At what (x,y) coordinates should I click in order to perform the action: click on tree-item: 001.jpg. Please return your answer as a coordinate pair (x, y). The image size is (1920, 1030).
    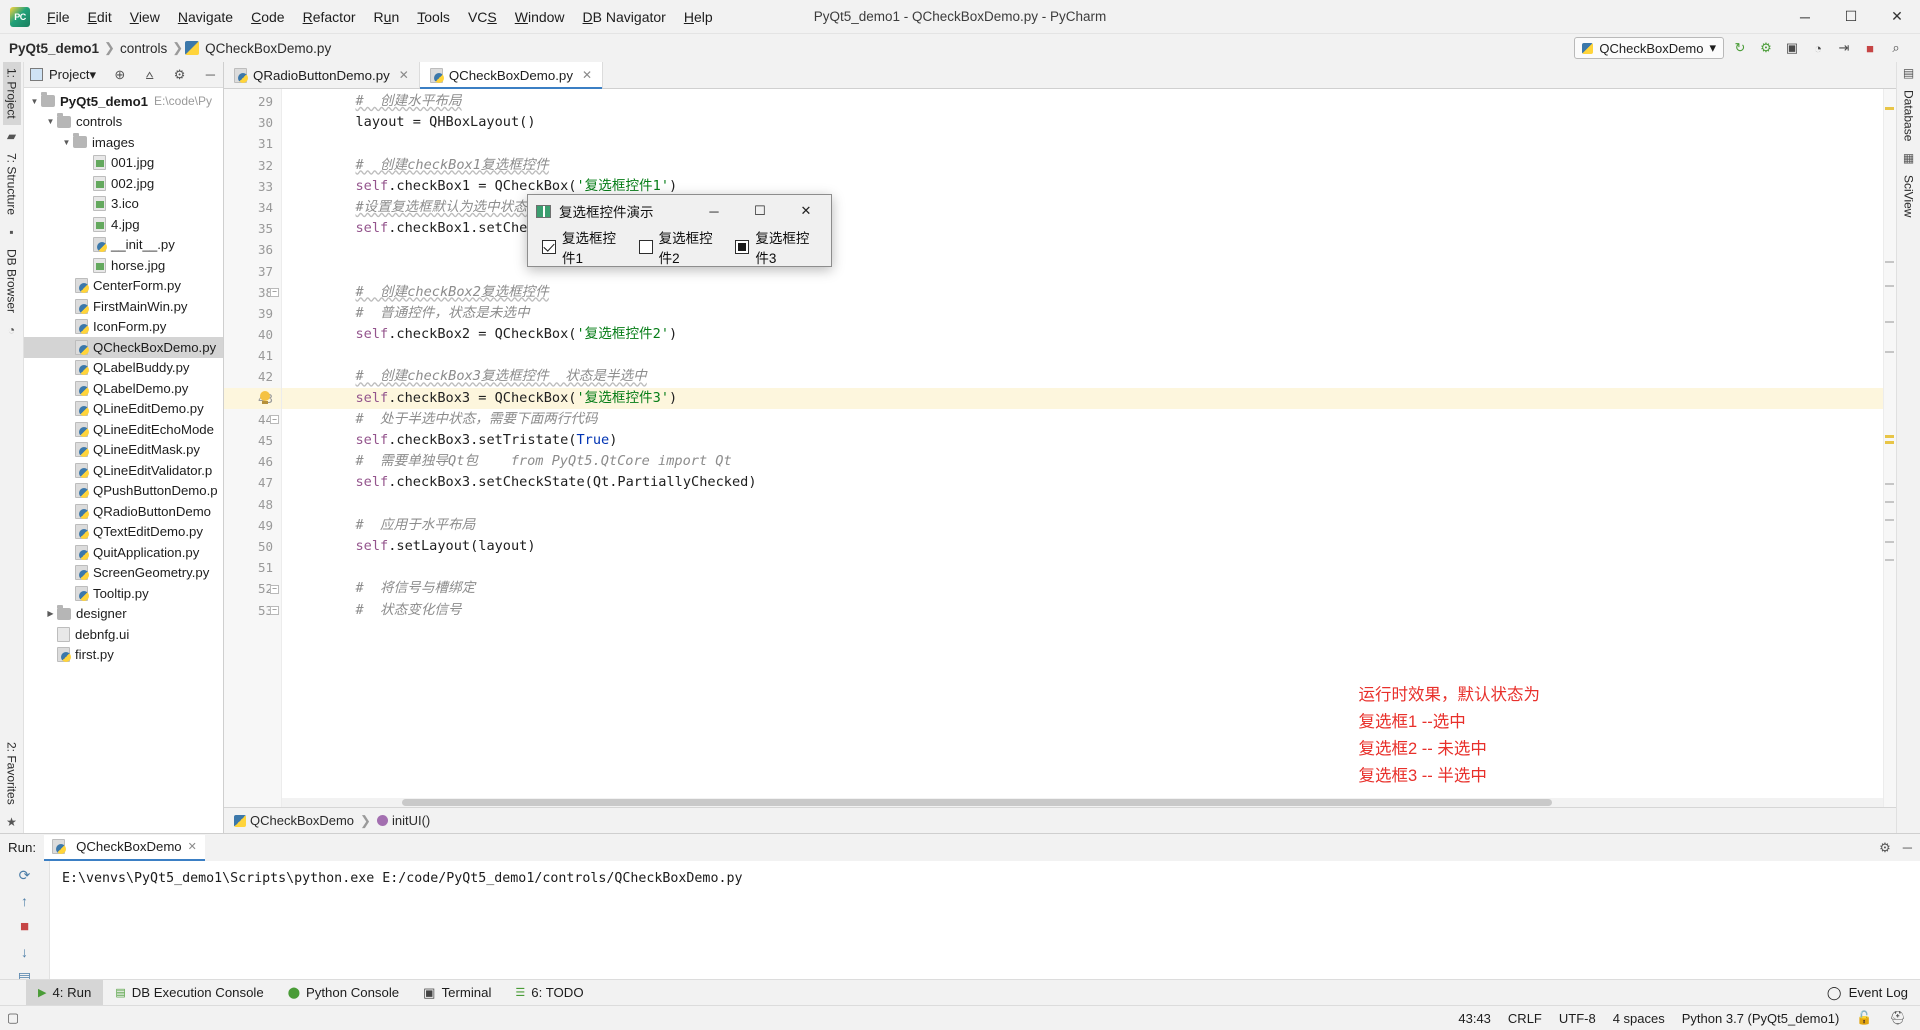
    Looking at the image, I should click on (123, 163).